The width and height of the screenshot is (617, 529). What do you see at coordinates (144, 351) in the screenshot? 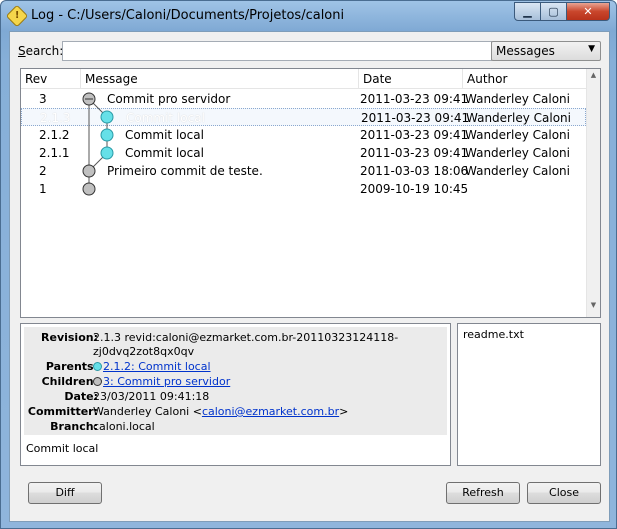
I see `detail-revision-continued: zj0dvq2zot8qx0qv` at bounding box center [144, 351].